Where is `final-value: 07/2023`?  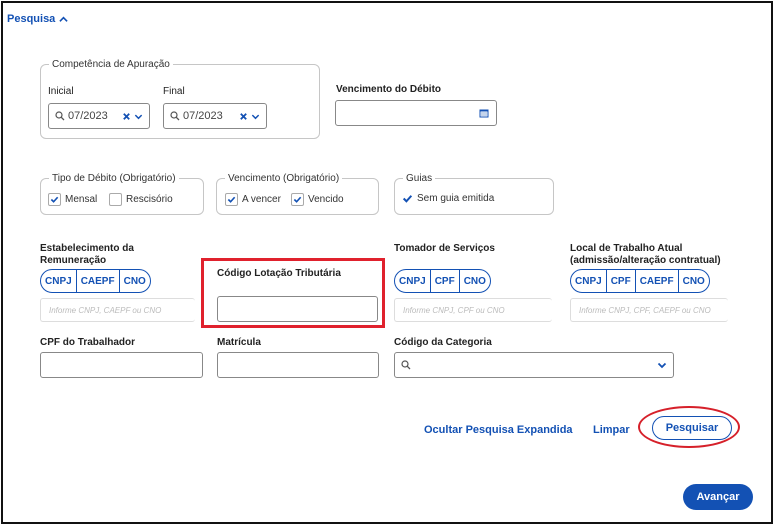 final-value: 07/2023 is located at coordinates (203, 116).